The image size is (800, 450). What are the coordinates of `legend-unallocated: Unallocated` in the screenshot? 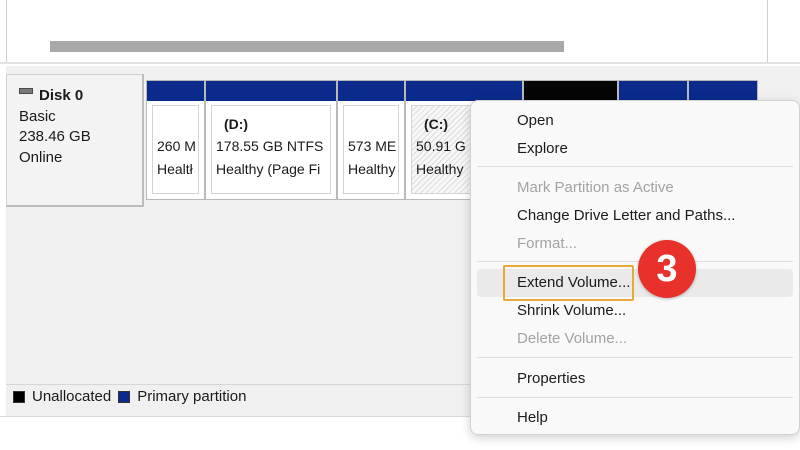 It's located at (62, 396).